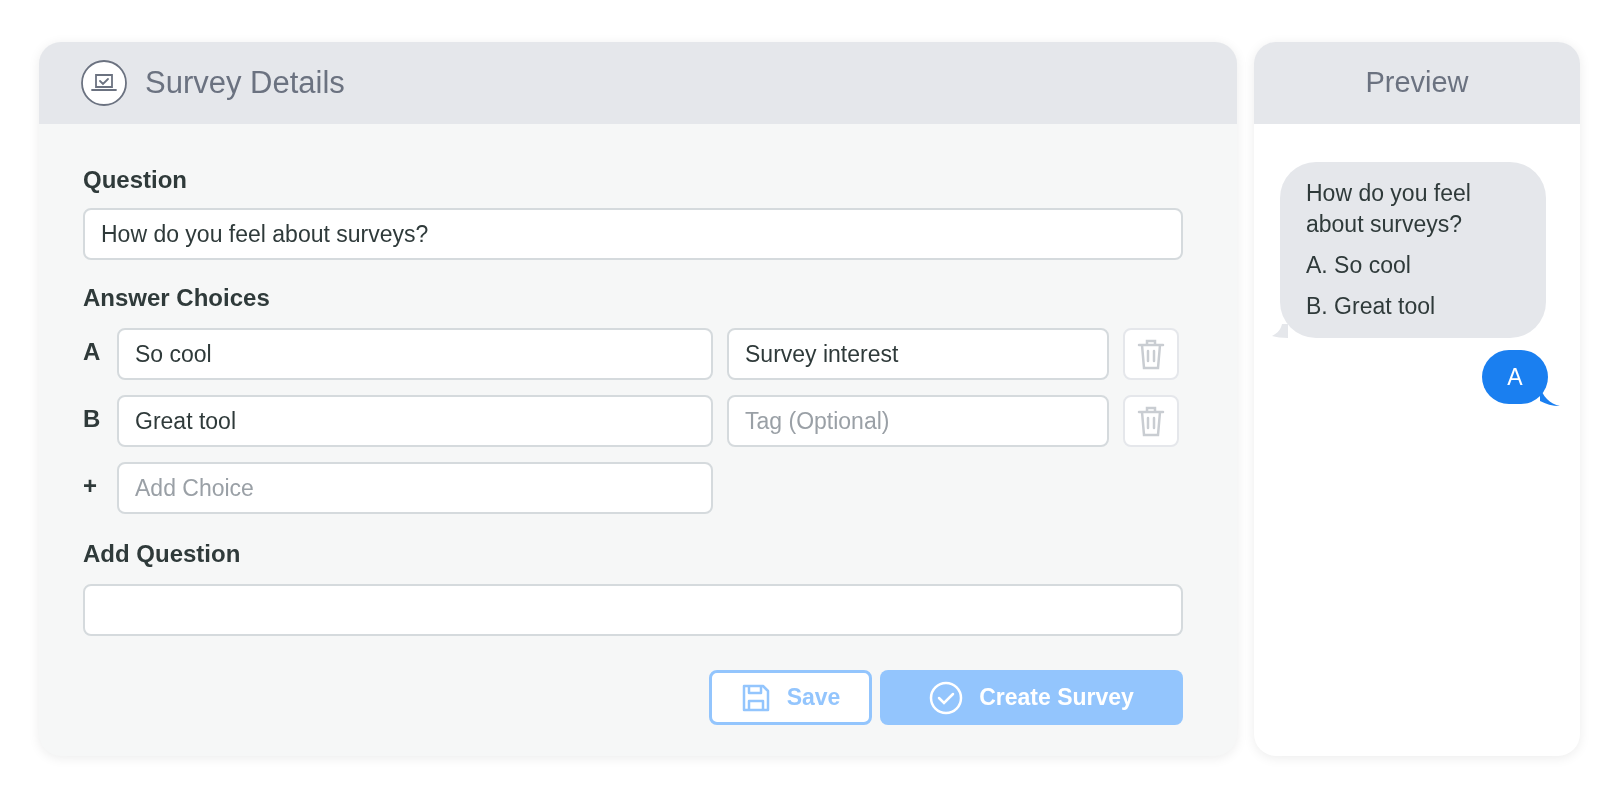 Image resolution: width=1619 pixels, height=799 pixels. What do you see at coordinates (415, 488) in the screenshot?
I see `add-choice-field: Add Choice` at bounding box center [415, 488].